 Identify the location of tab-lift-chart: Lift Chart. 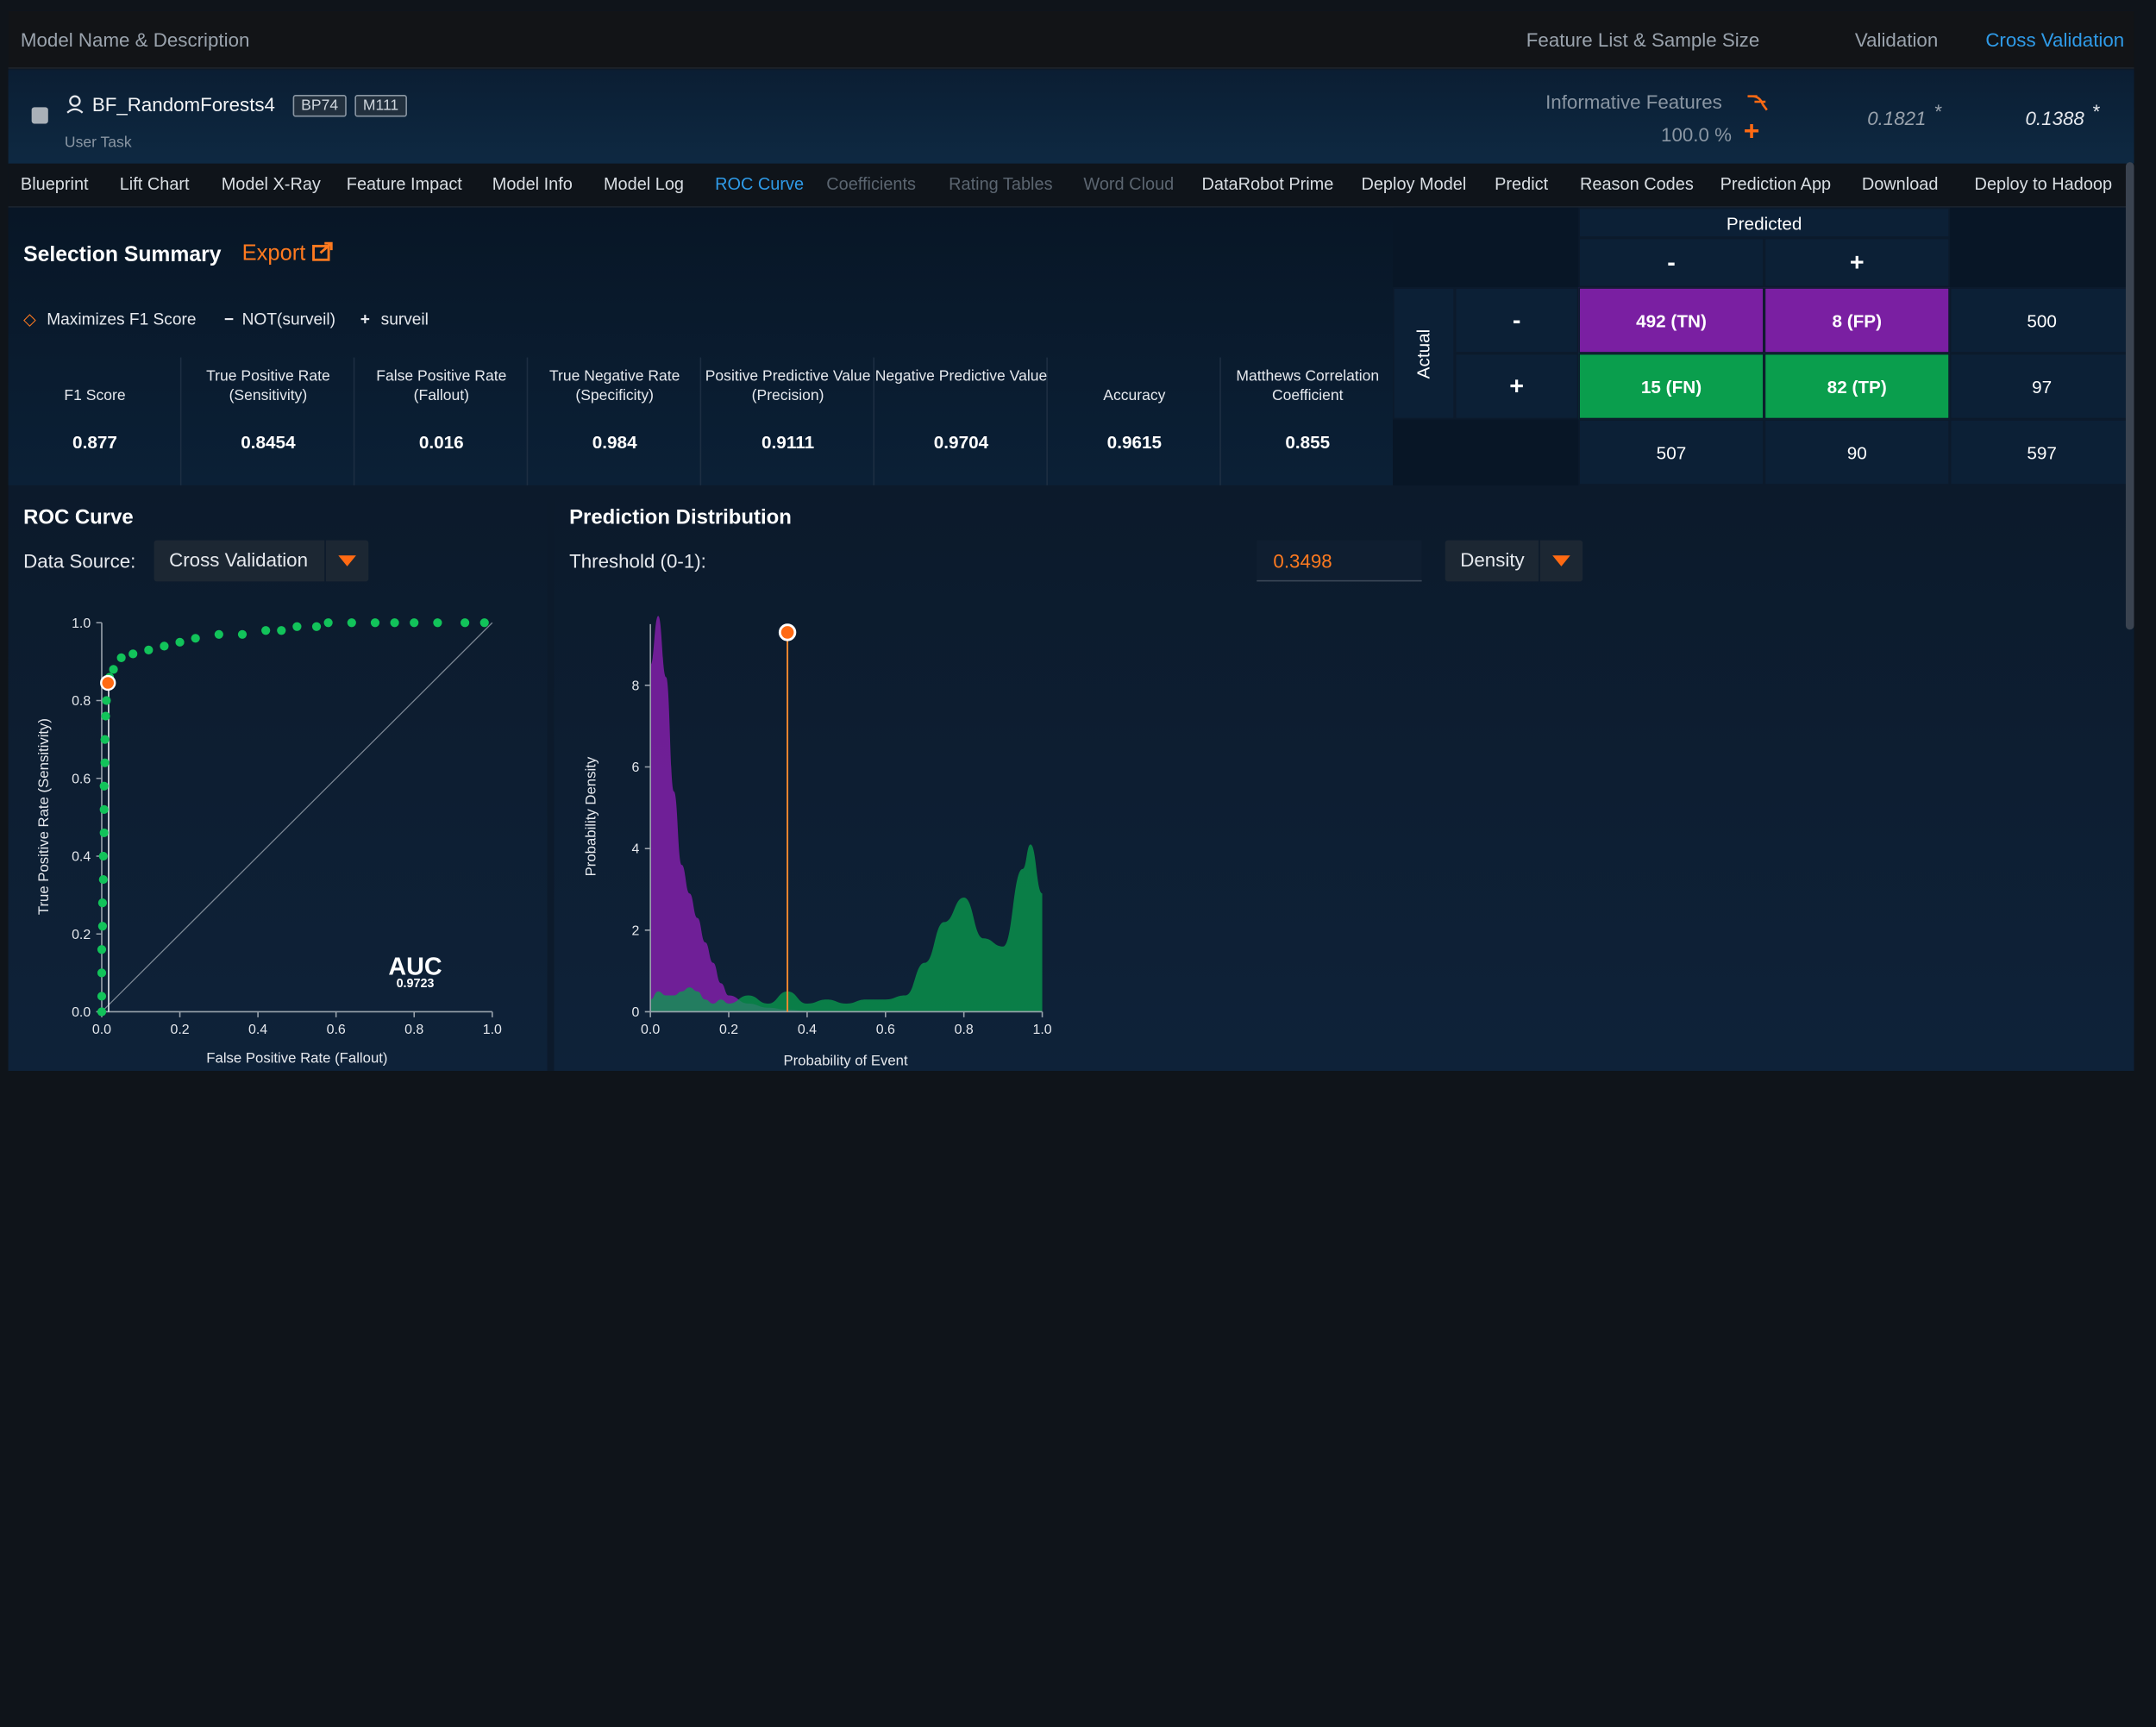
(155, 183).